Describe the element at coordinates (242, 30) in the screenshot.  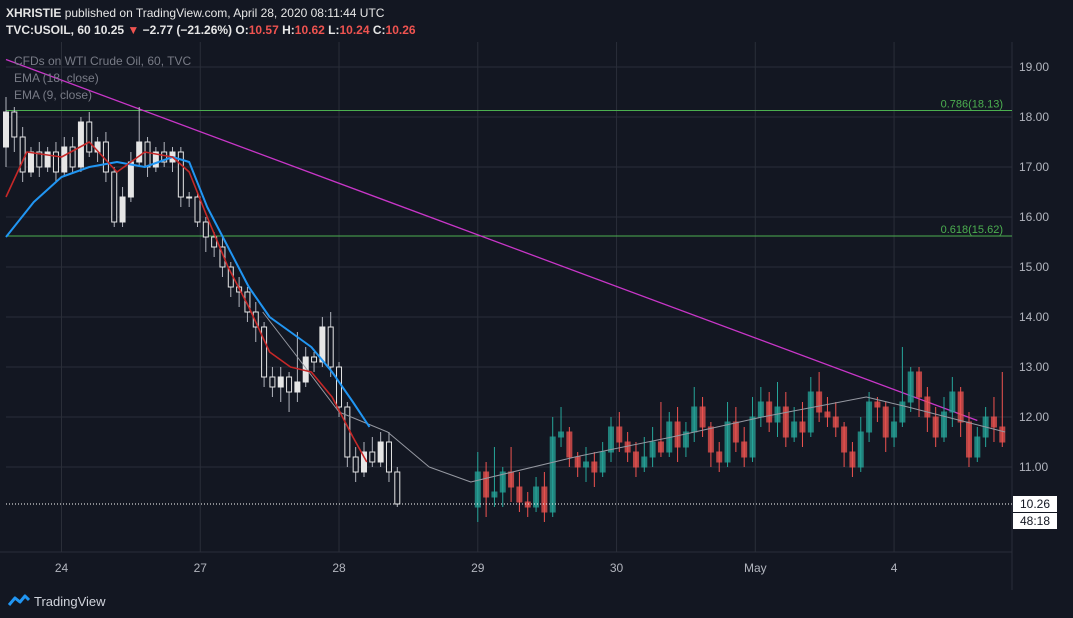
I see `open-label: O:` at that location.